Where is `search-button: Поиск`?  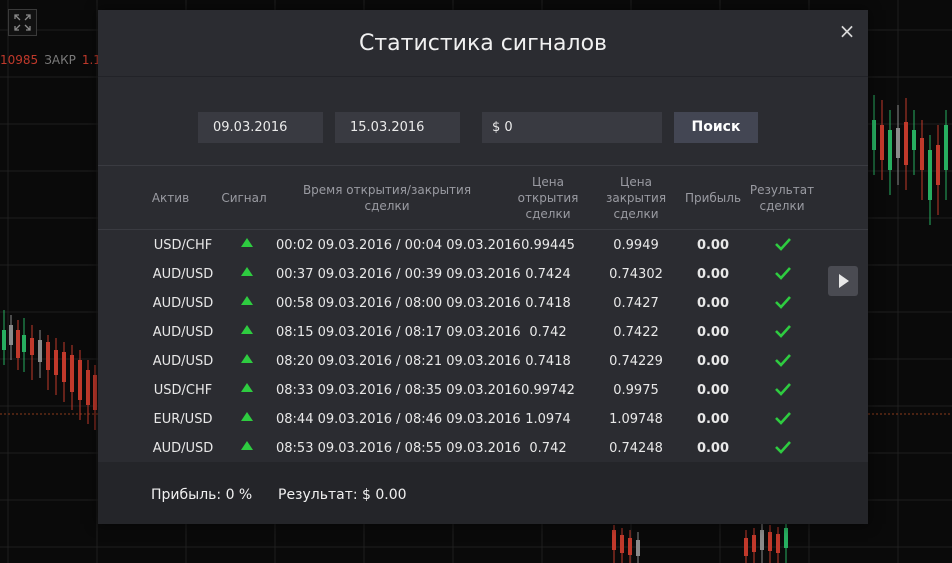 search-button: Поиск is located at coordinates (716, 127).